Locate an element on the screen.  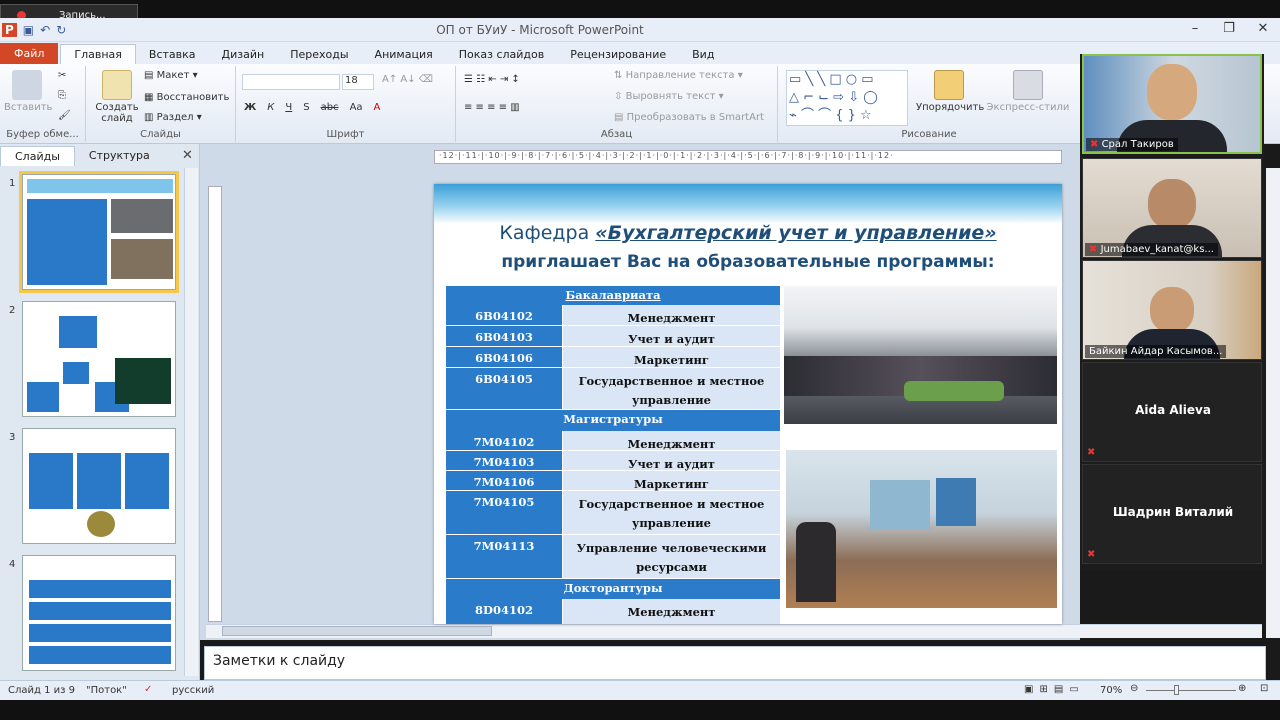
title-bar: ОП от БУиУ - Microsoft PowerPoint is located at coordinates (640, 30).